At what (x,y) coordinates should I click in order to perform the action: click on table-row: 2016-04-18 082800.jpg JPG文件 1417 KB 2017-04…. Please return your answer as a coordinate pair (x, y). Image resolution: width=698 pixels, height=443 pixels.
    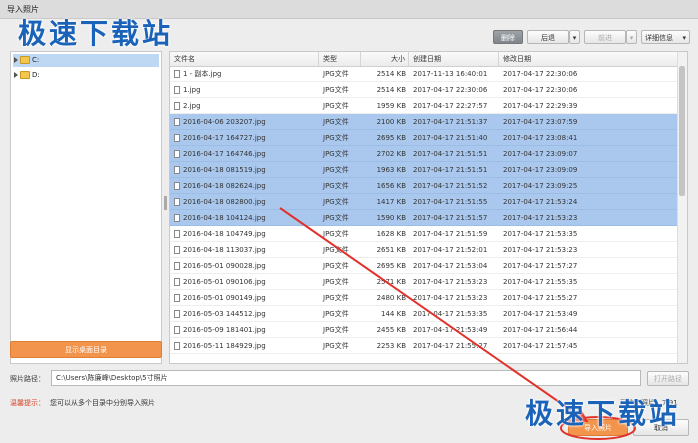
    Looking at the image, I should click on (424, 202).